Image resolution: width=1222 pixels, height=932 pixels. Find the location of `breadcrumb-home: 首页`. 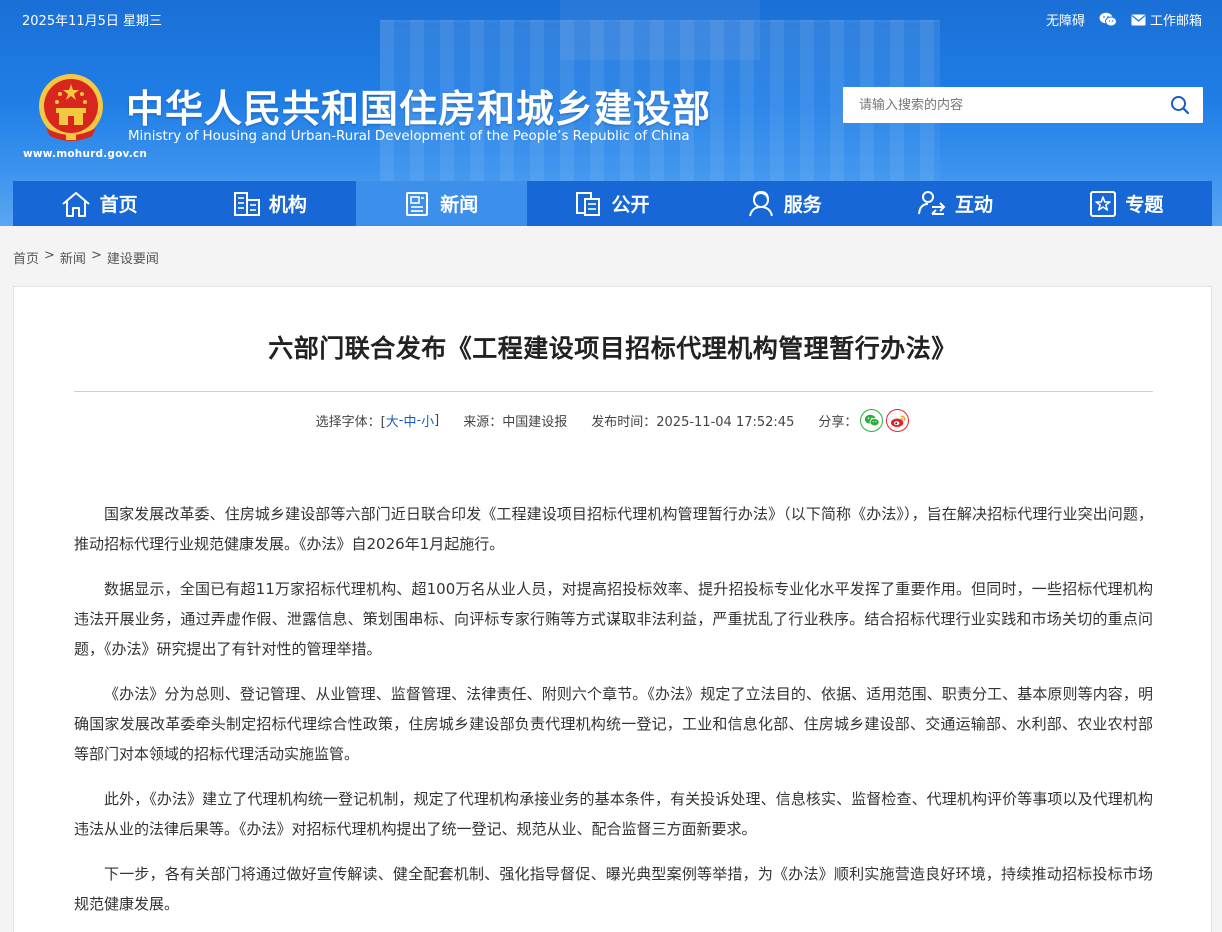

breadcrumb-home: 首页 is located at coordinates (26, 257).